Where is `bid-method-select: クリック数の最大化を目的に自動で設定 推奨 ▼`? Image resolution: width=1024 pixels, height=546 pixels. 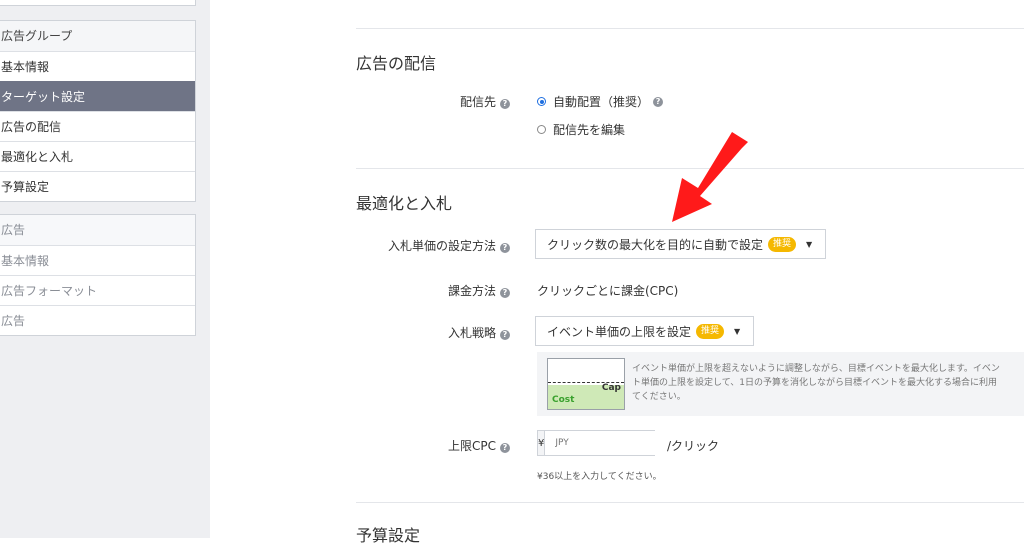 bid-method-select: クリック数の最大化を目的に自動で設定 推奨 ▼ is located at coordinates (680, 244).